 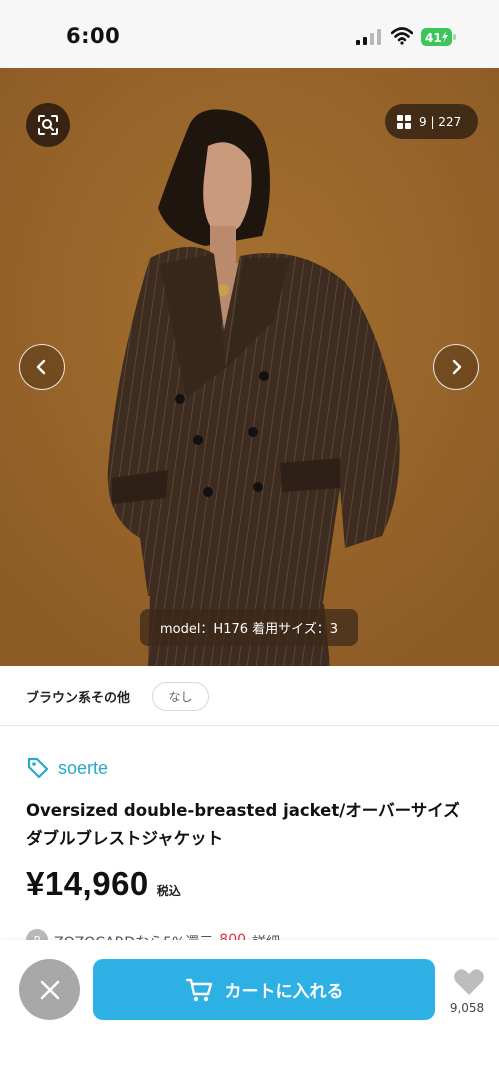 I want to click on close-icon, so click(x=49, y=989).